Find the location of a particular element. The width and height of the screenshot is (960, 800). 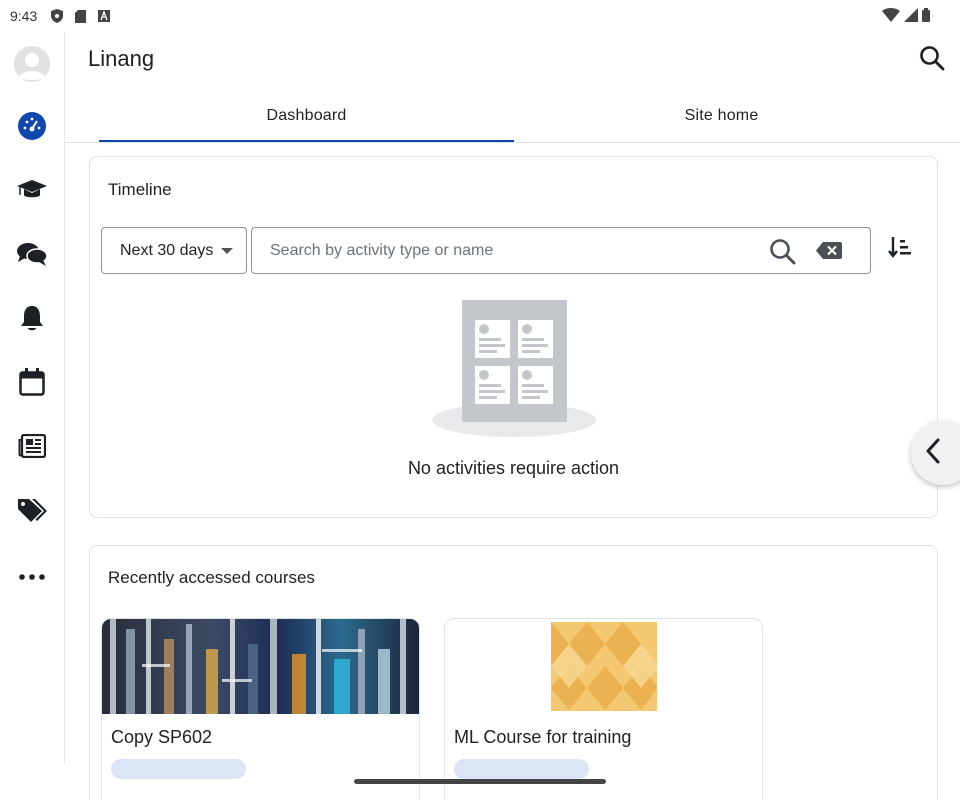

rail-item-notifications is located at coordinates (32, 320).